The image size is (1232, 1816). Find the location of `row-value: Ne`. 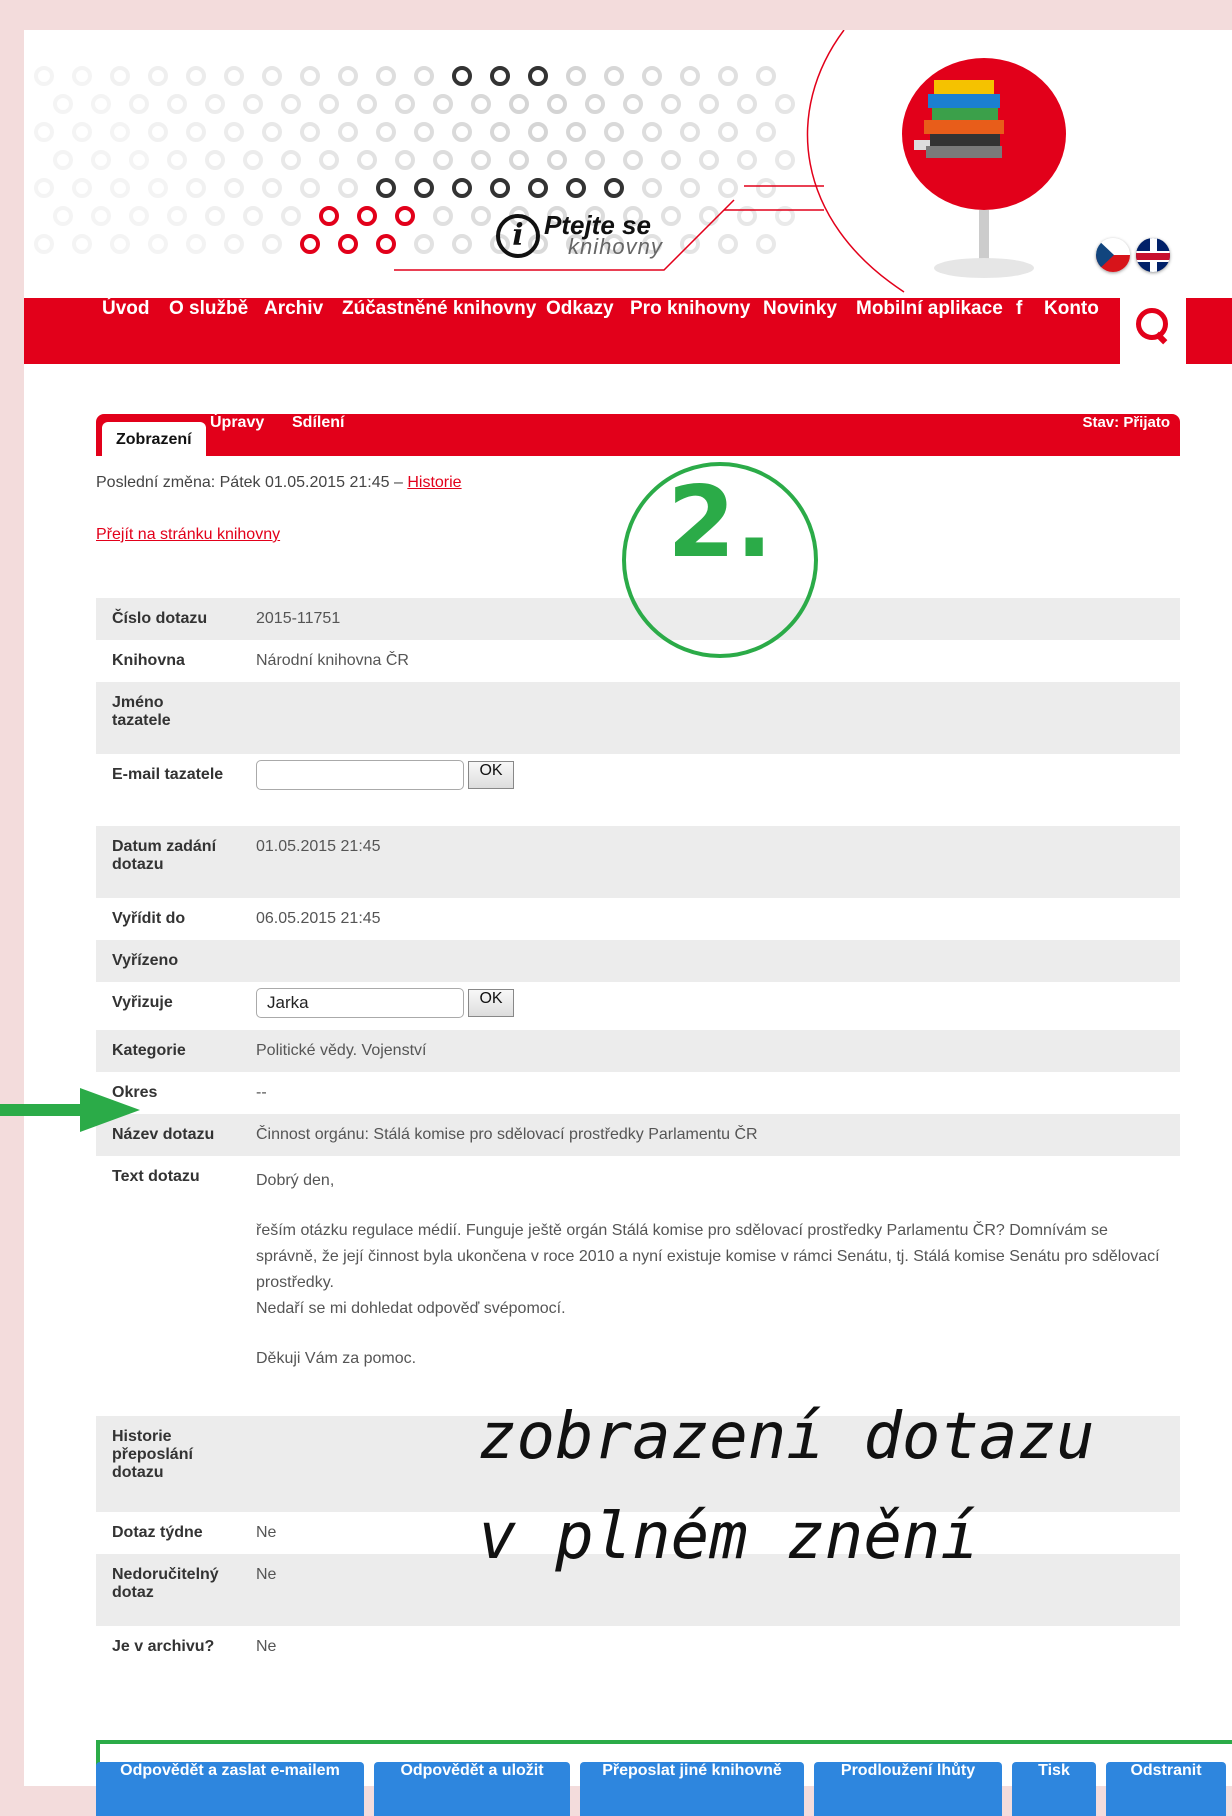

row-value: Ne is located at coordinates (266, 1646).